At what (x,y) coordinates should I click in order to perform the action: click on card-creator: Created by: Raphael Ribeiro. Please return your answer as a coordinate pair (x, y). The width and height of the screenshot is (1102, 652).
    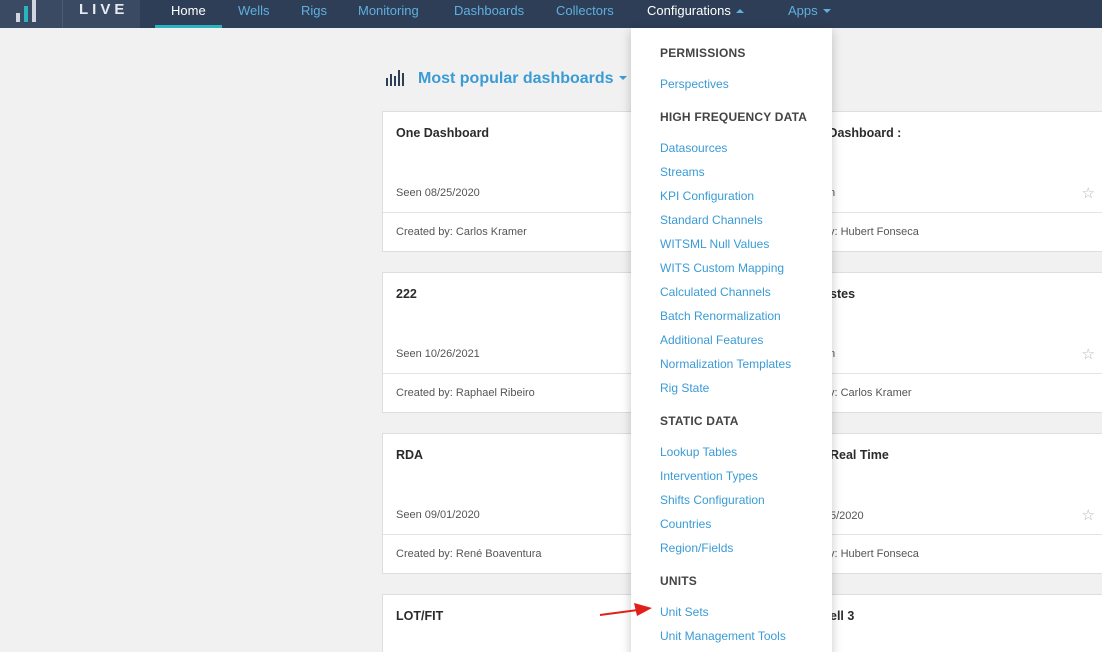
    Looking at the image, I should click on (465, 393).